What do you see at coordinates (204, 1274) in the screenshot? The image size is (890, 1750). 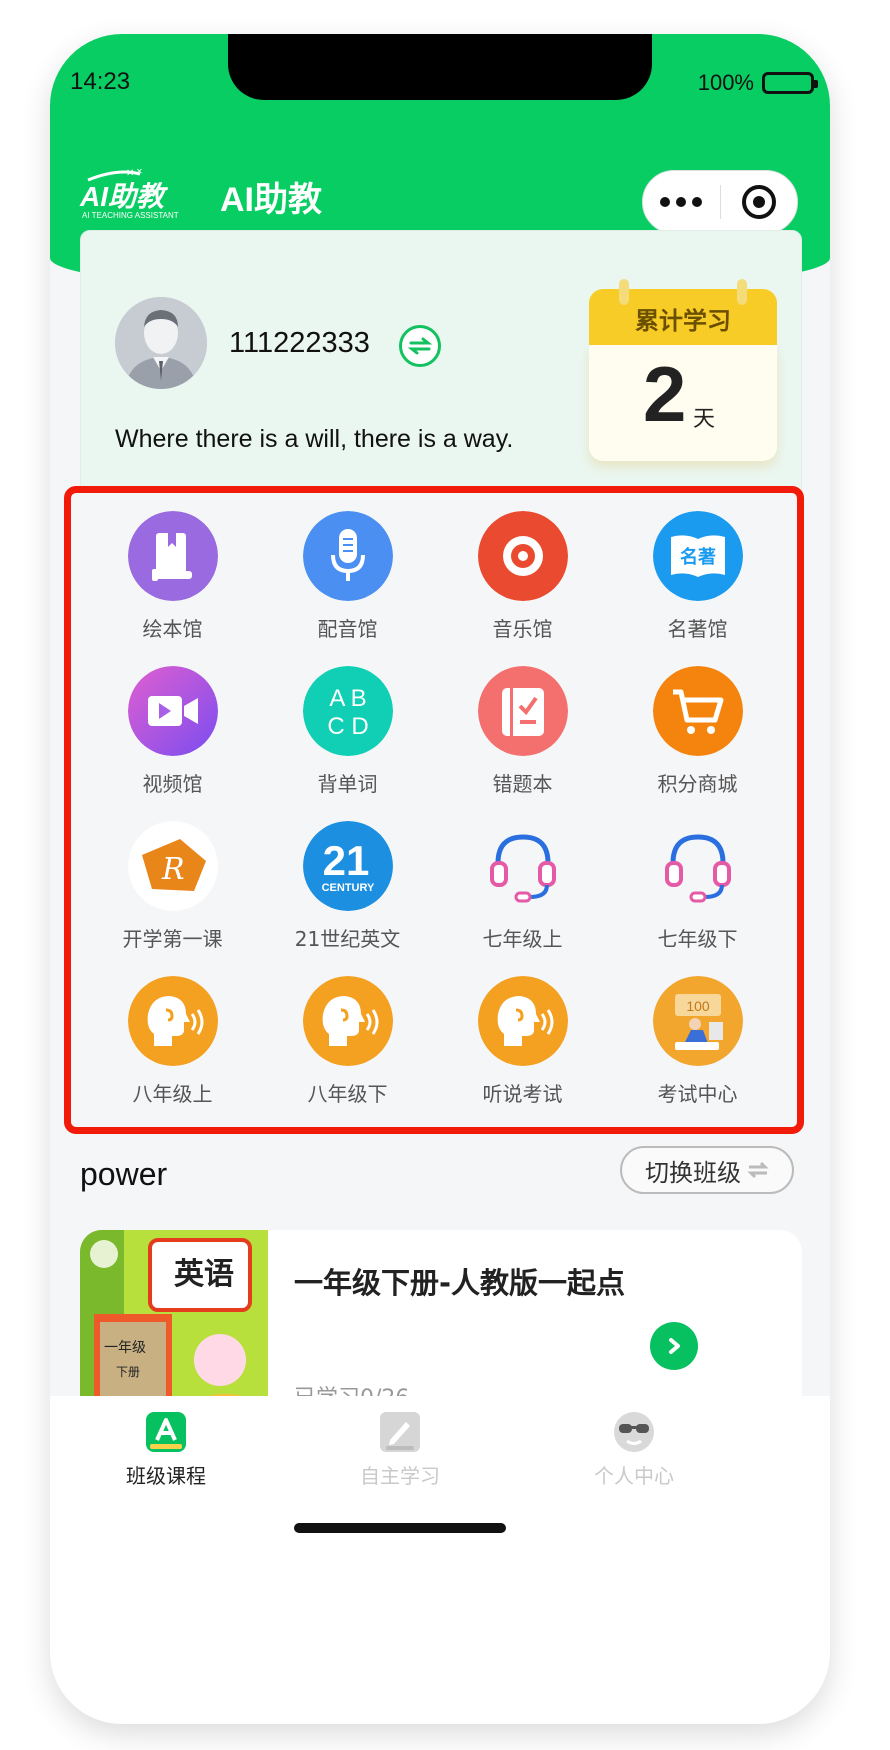 I see `book-title: 英语` at bounding box center [204, 1274].